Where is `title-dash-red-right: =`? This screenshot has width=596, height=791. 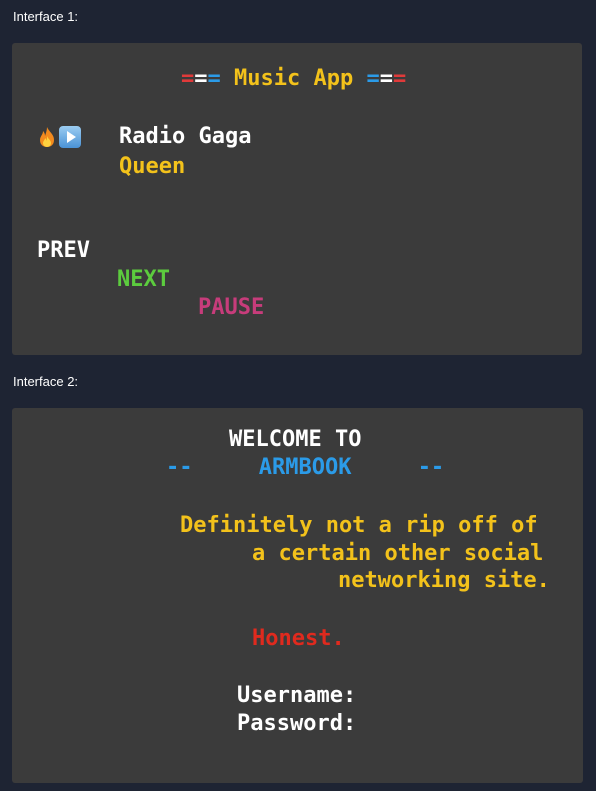 title-dash-red-right: = is located at coordinates (399, 78).